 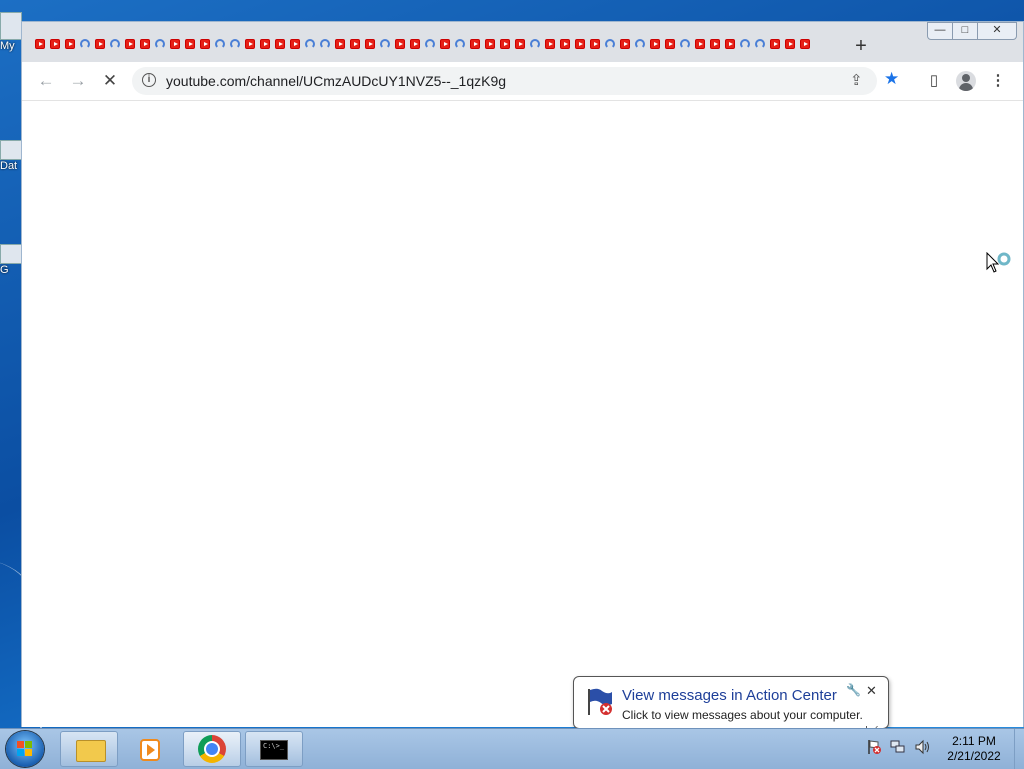 I want to click on system-clock: 2:11 PM 2/21/2022, so click(x=974, y=749).